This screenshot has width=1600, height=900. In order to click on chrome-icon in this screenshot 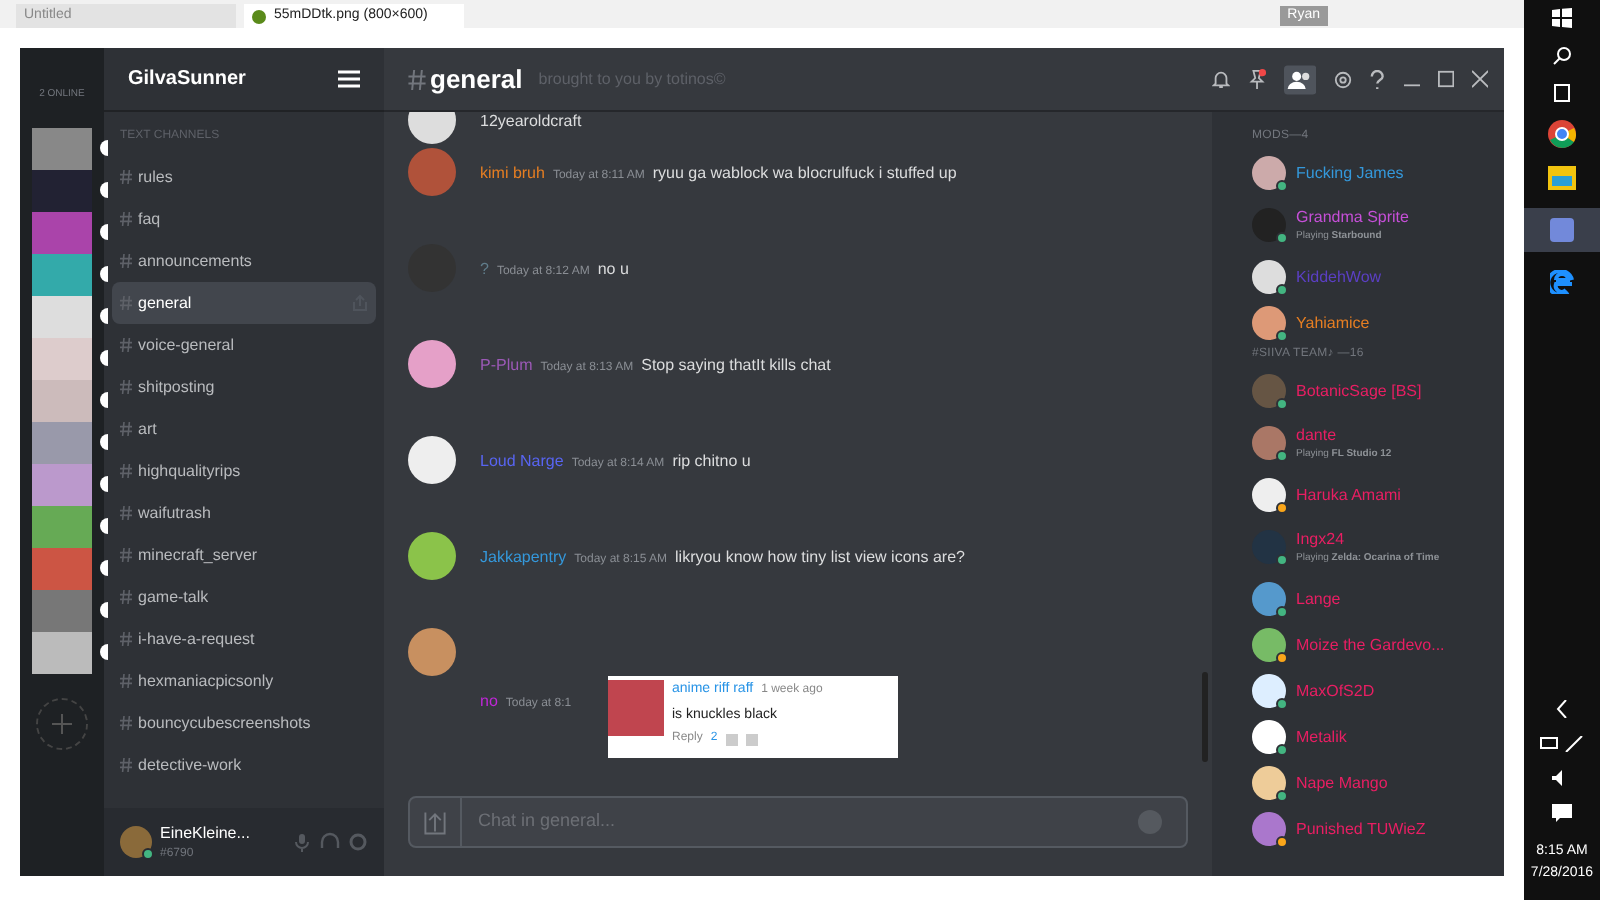, I will do `click(1562, 134)`.